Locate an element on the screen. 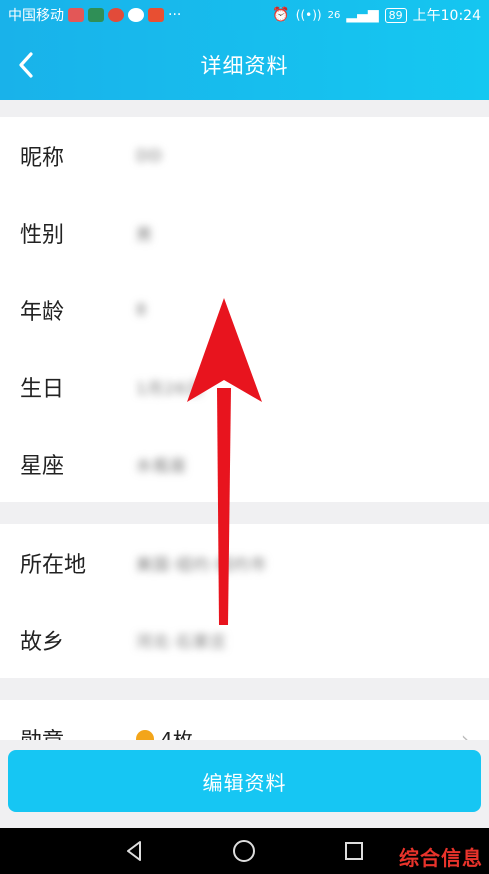 The width and height of the screenshot is (489, 874). nav-recent-button is located at coordinates (354, 851).